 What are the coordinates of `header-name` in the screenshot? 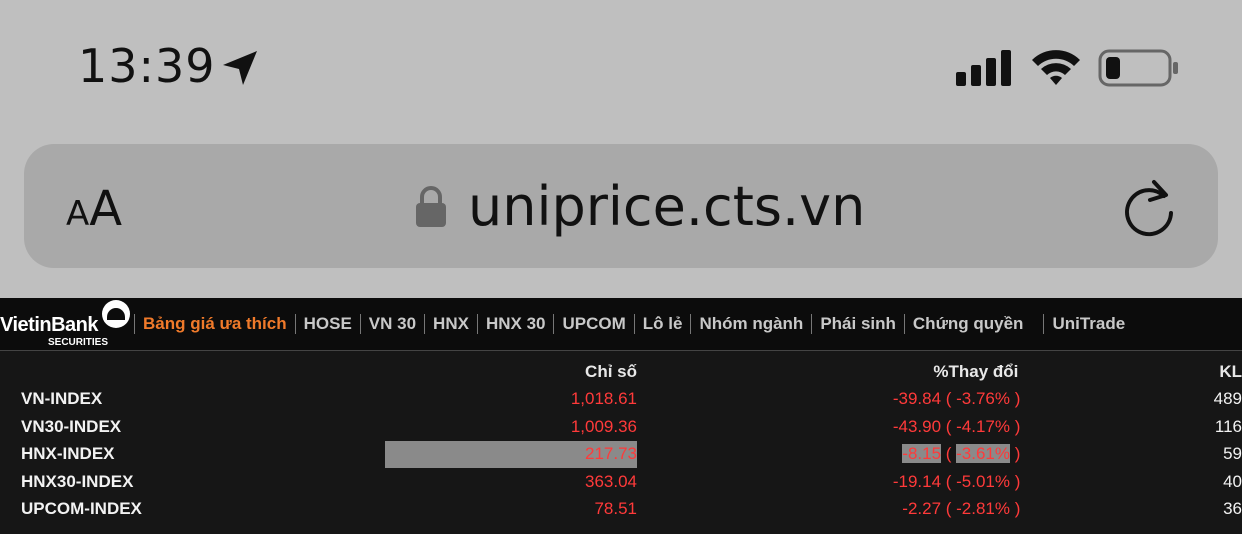 It's located at (192, 372).